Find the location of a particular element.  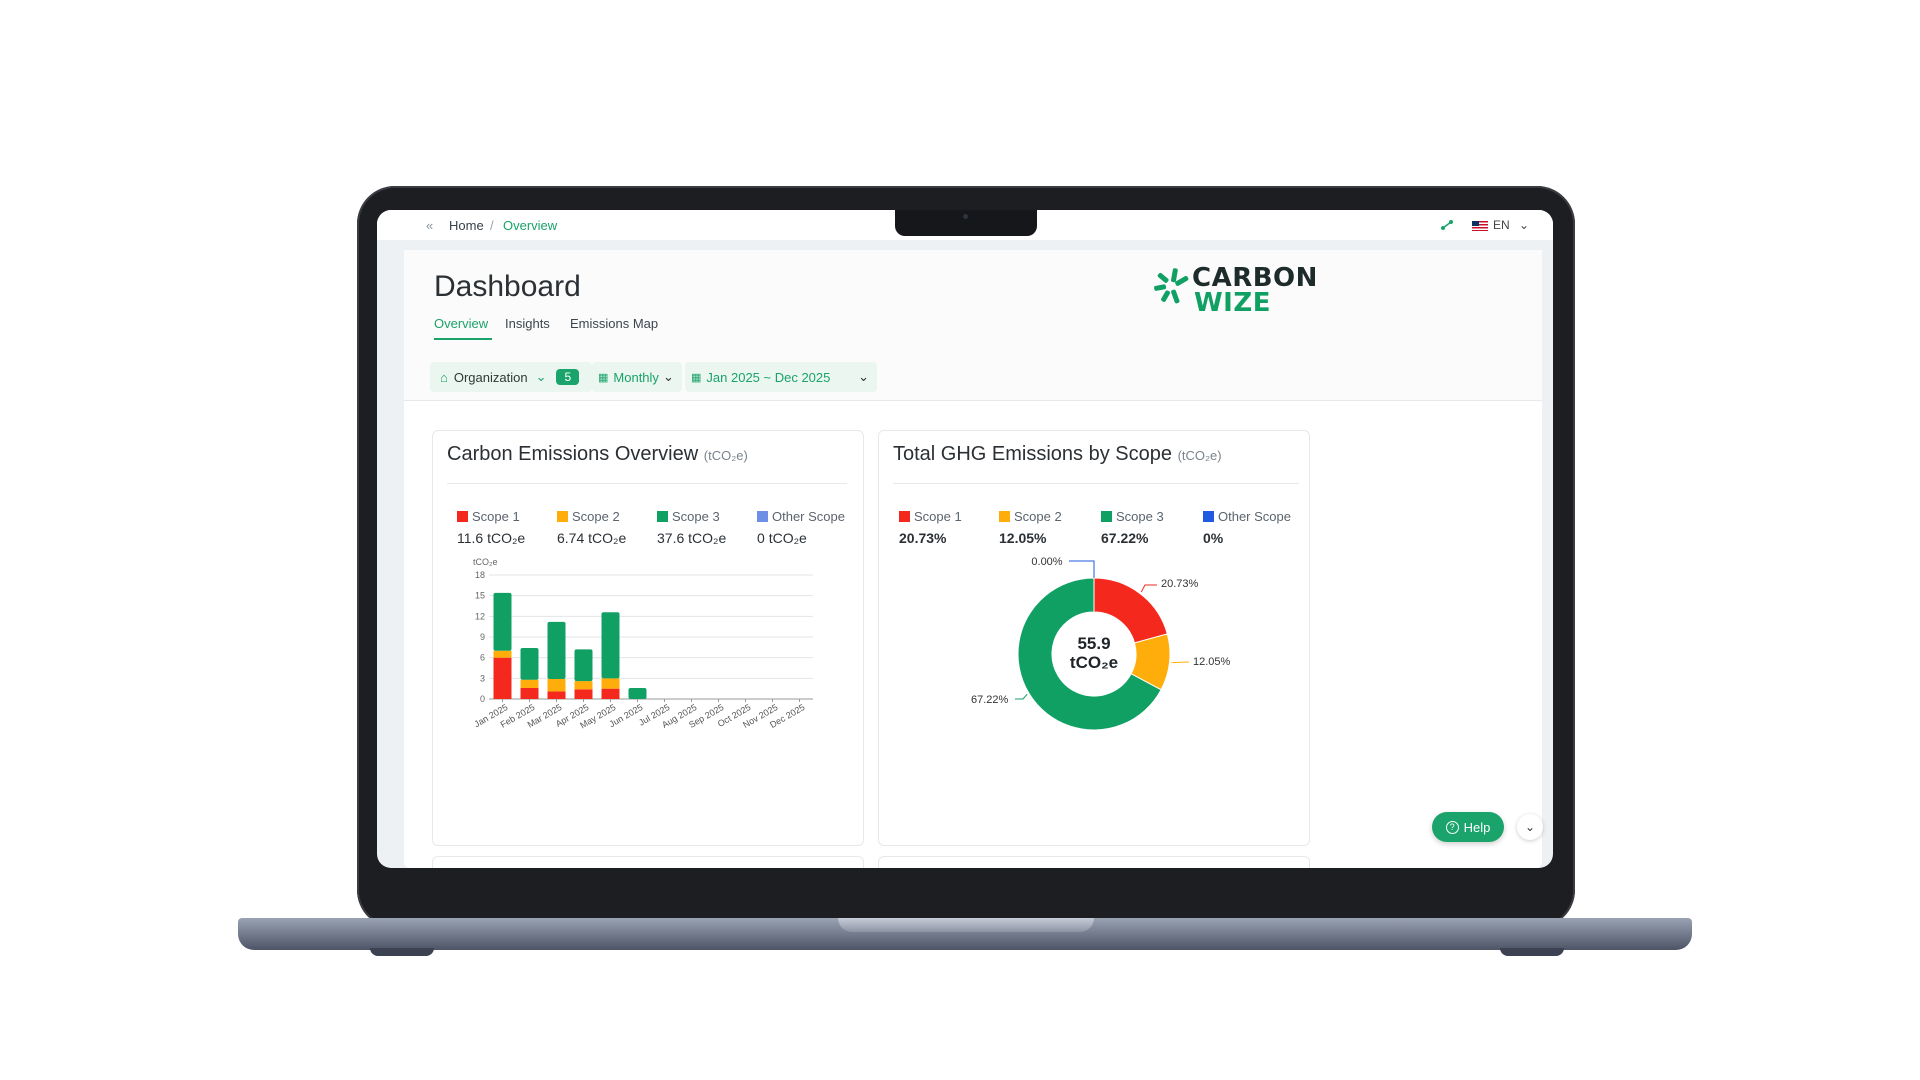

period-filter-label: Monthly is located at coordinates (636, 377).